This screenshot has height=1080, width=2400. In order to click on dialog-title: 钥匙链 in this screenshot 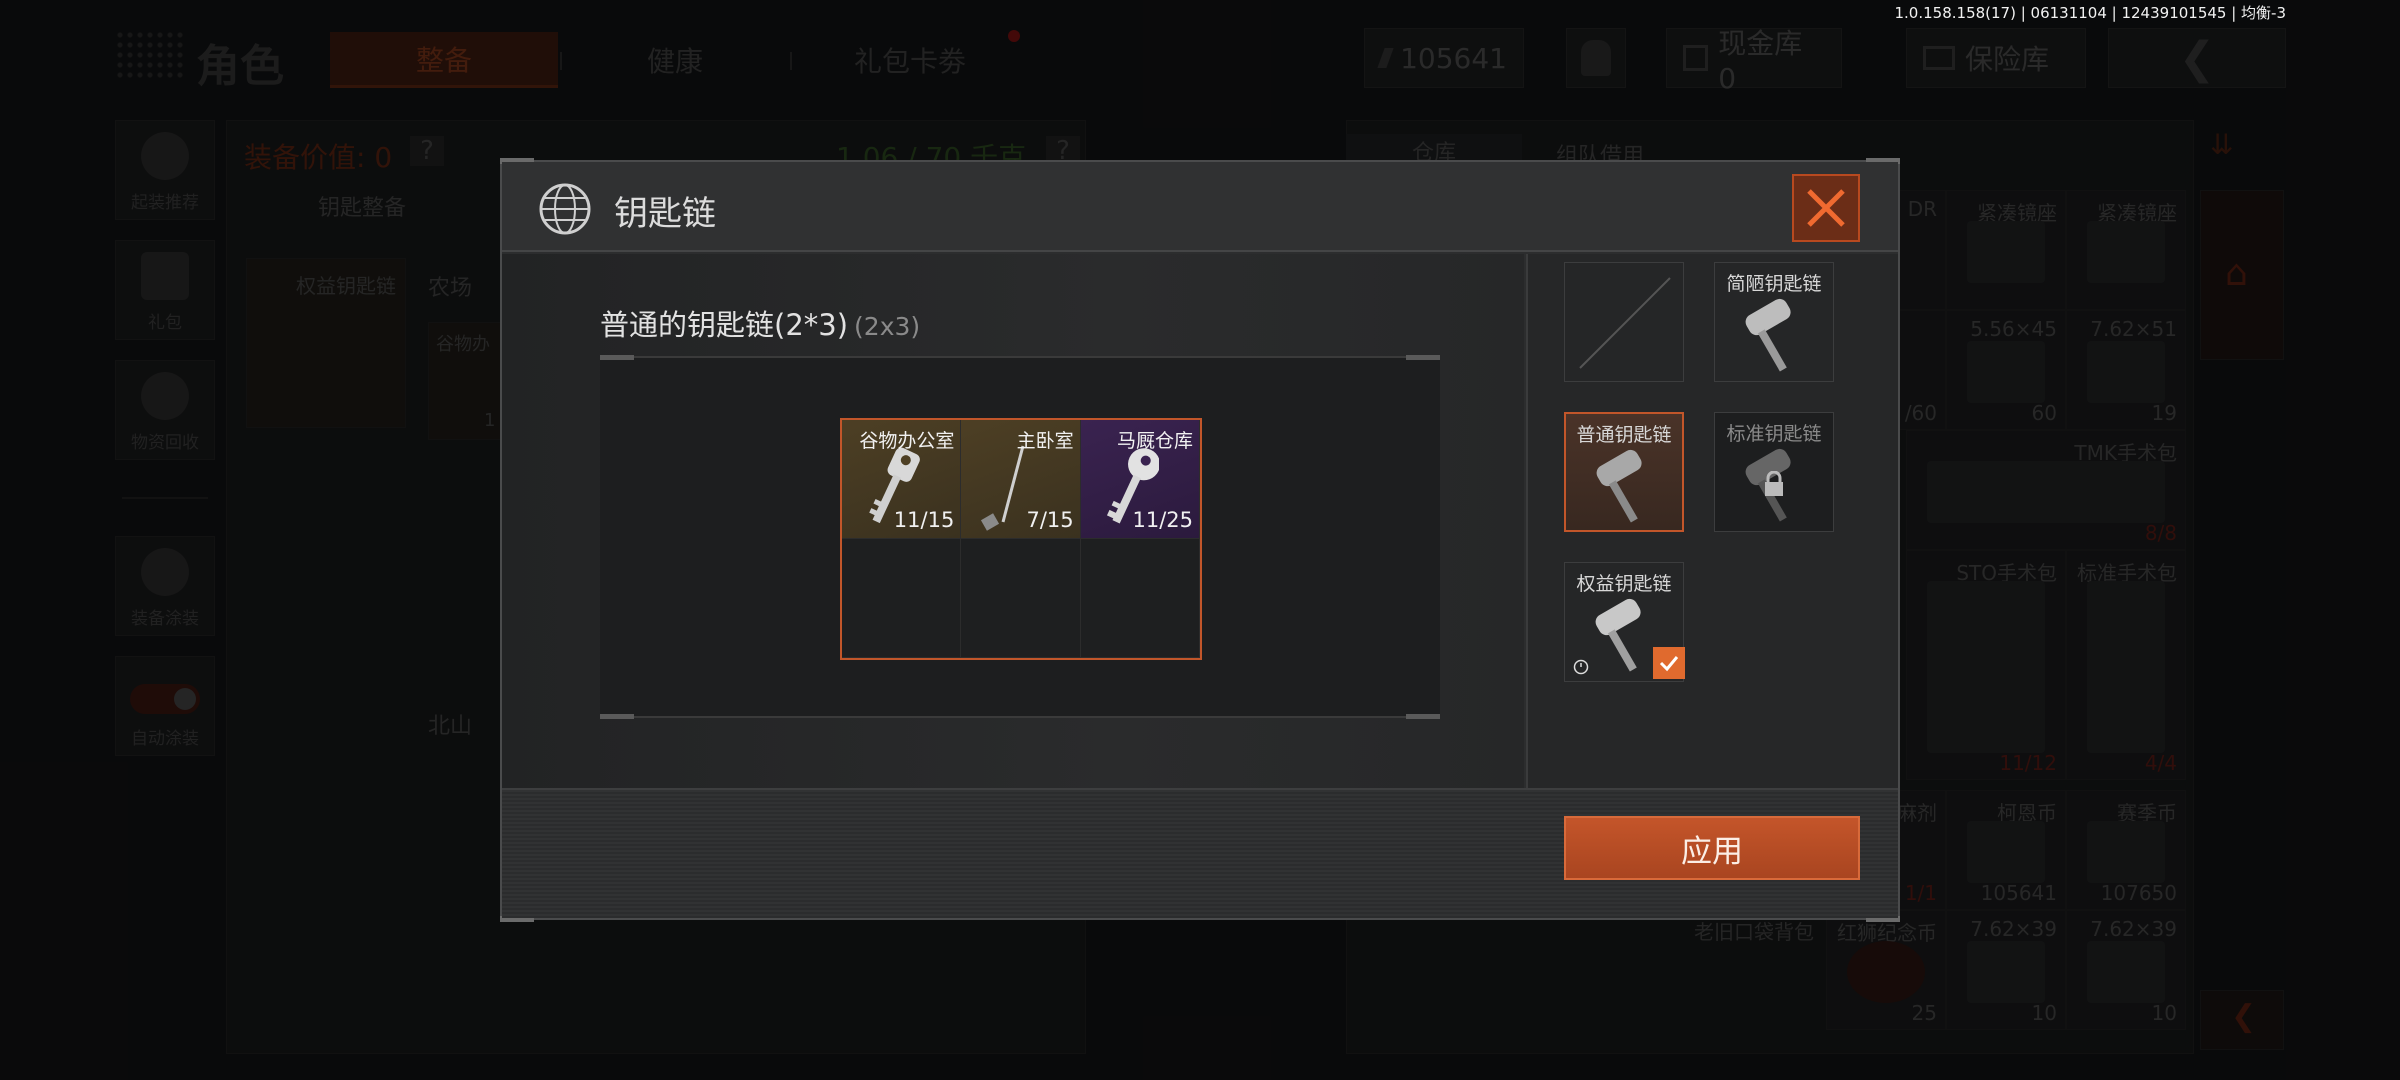, I will do `click(665, 214)`.